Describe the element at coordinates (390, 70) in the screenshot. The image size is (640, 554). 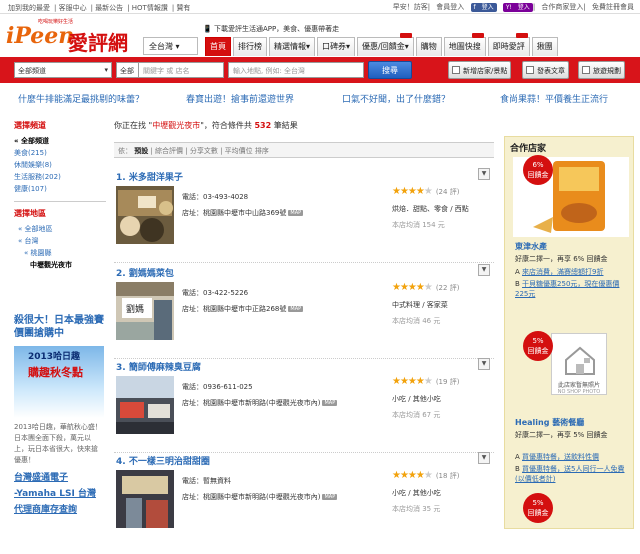
I see `search-button: 搜尋` at that location.